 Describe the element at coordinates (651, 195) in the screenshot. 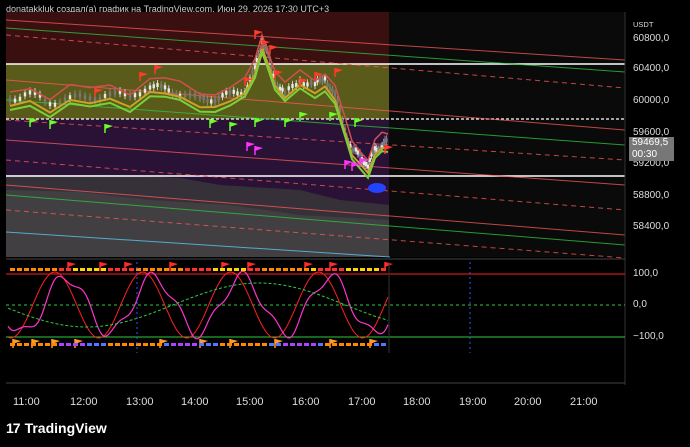

I see `price-tick-5: 58800,0` at that location.